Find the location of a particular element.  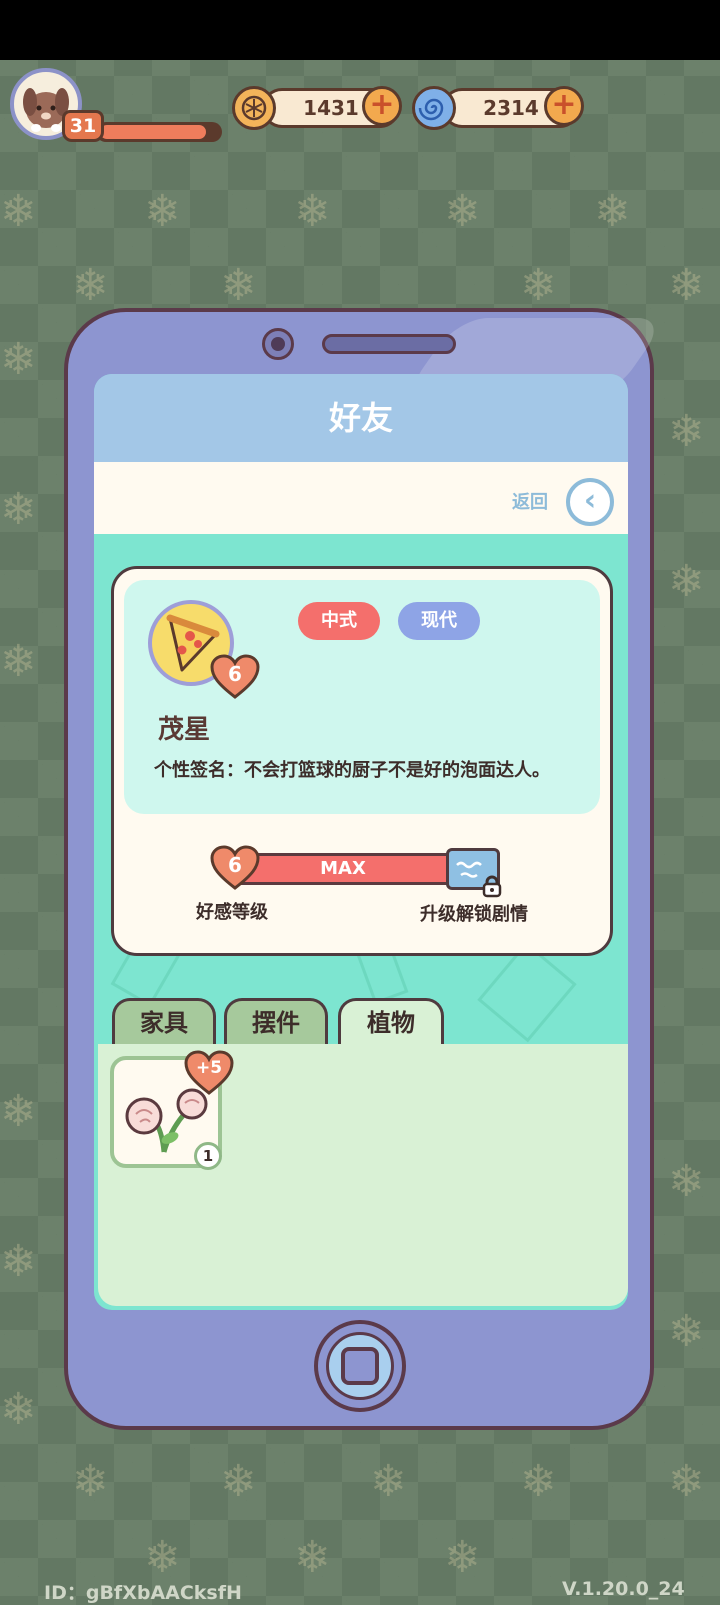

tab-decorations: 摆件 is located at coordinates (276, 1023).